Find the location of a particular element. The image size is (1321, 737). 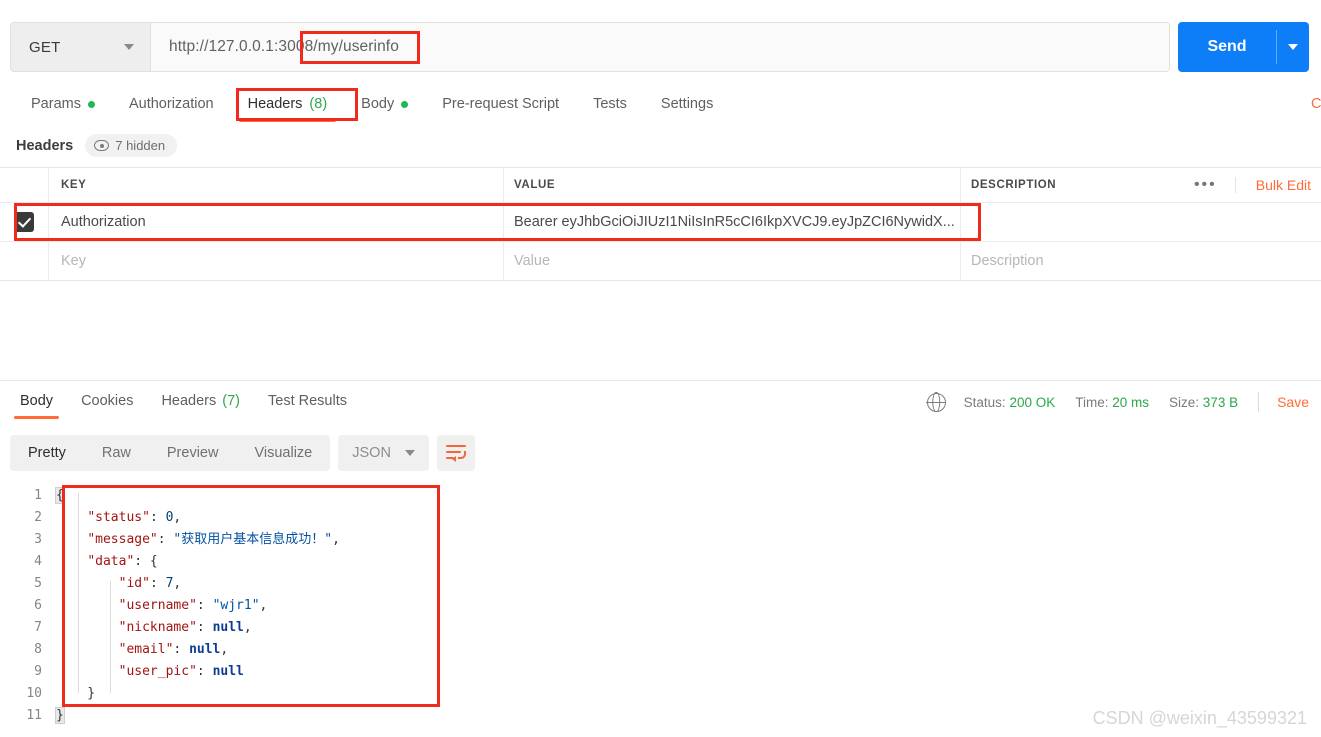

code-text: "message": "获取用户基本信息成功！", is located at coordinates (213, 539).